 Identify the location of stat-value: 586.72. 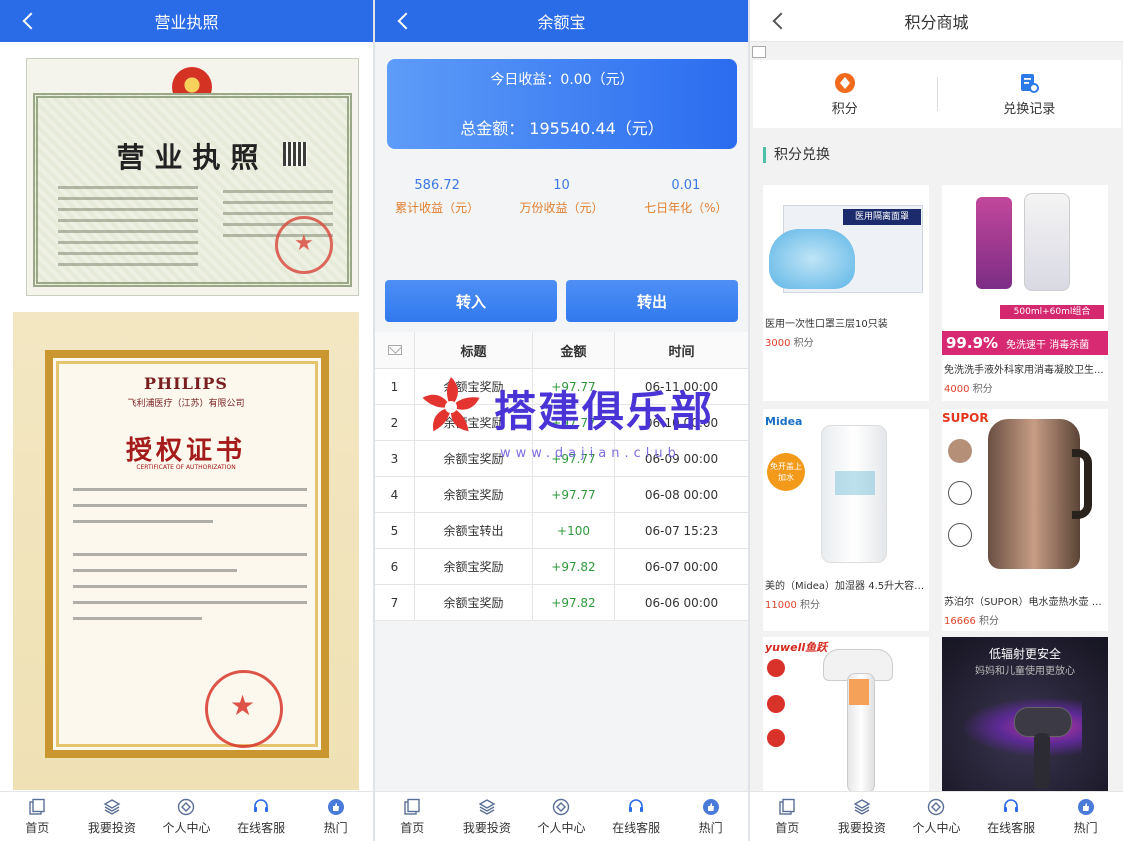
(437, 185).